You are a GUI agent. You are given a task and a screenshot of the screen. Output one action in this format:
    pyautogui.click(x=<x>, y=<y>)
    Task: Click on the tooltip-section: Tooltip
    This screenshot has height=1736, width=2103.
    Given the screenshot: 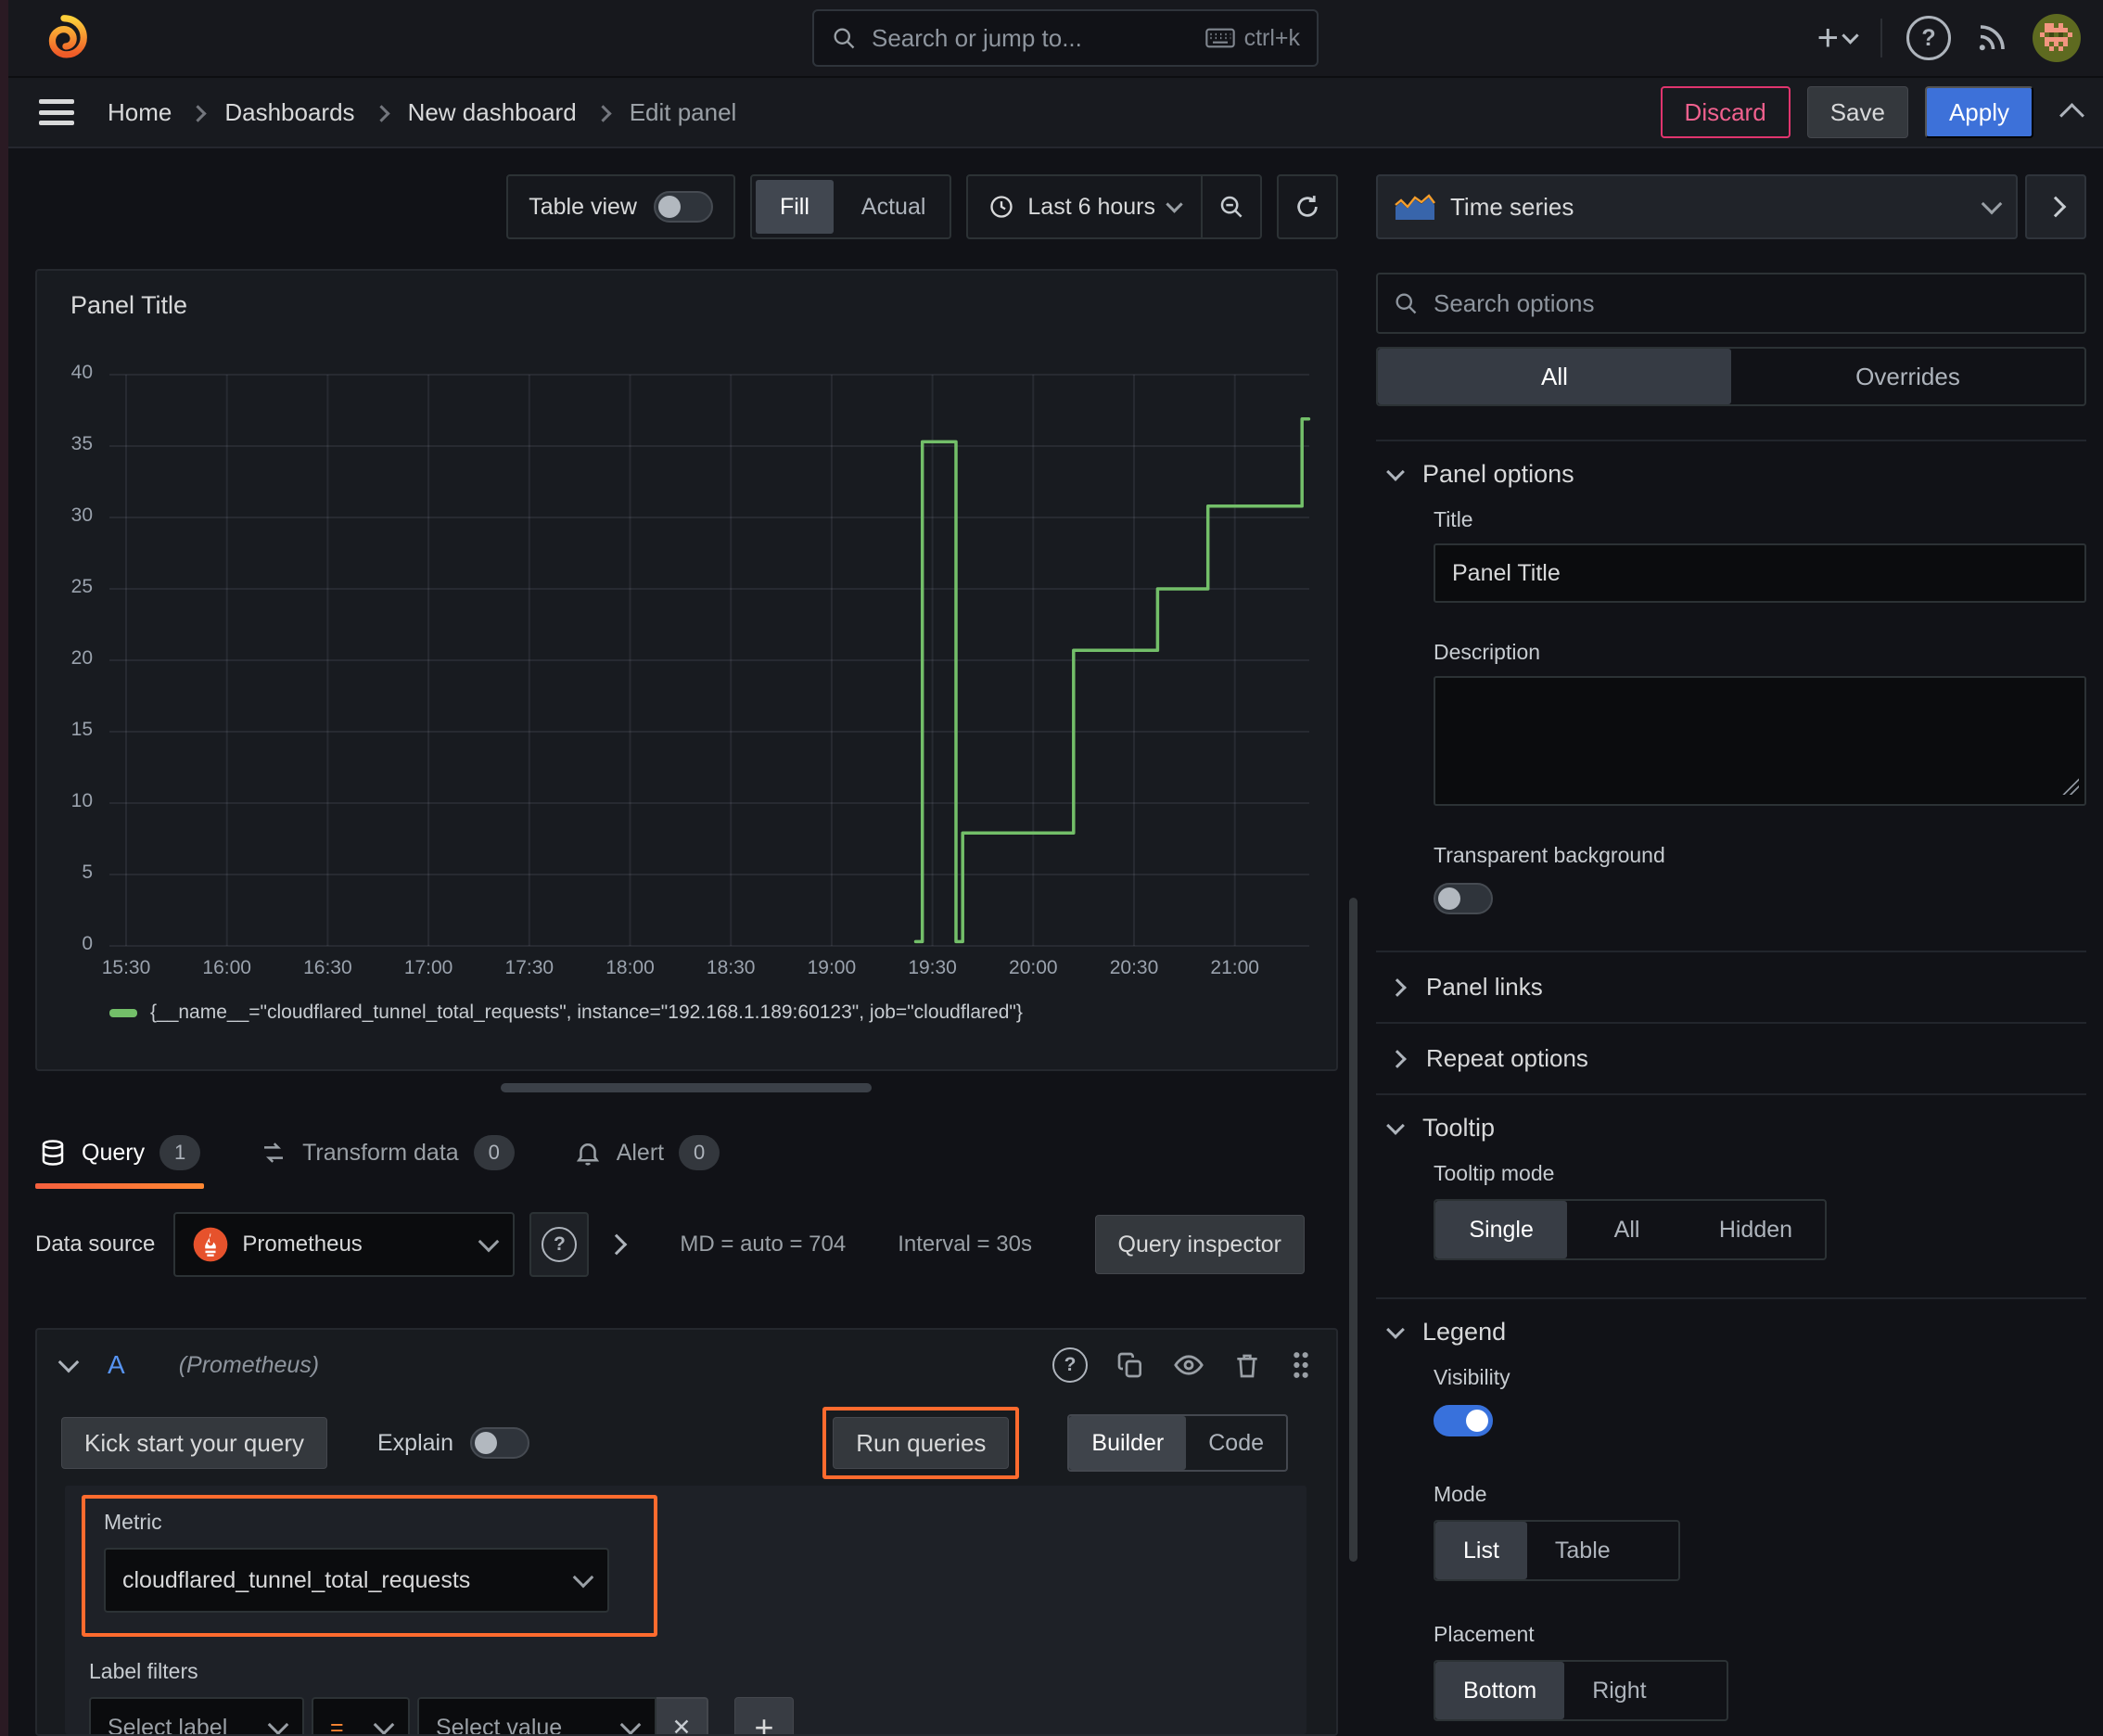 What is the action you would take?
    pyautogui.click(x=1731, y=1128)
    